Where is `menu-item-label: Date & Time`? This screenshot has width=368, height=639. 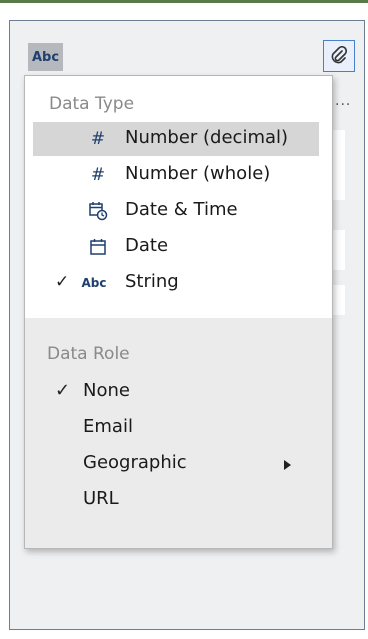
menu-item-label: Date & Time is located at coordinates (181, 209).